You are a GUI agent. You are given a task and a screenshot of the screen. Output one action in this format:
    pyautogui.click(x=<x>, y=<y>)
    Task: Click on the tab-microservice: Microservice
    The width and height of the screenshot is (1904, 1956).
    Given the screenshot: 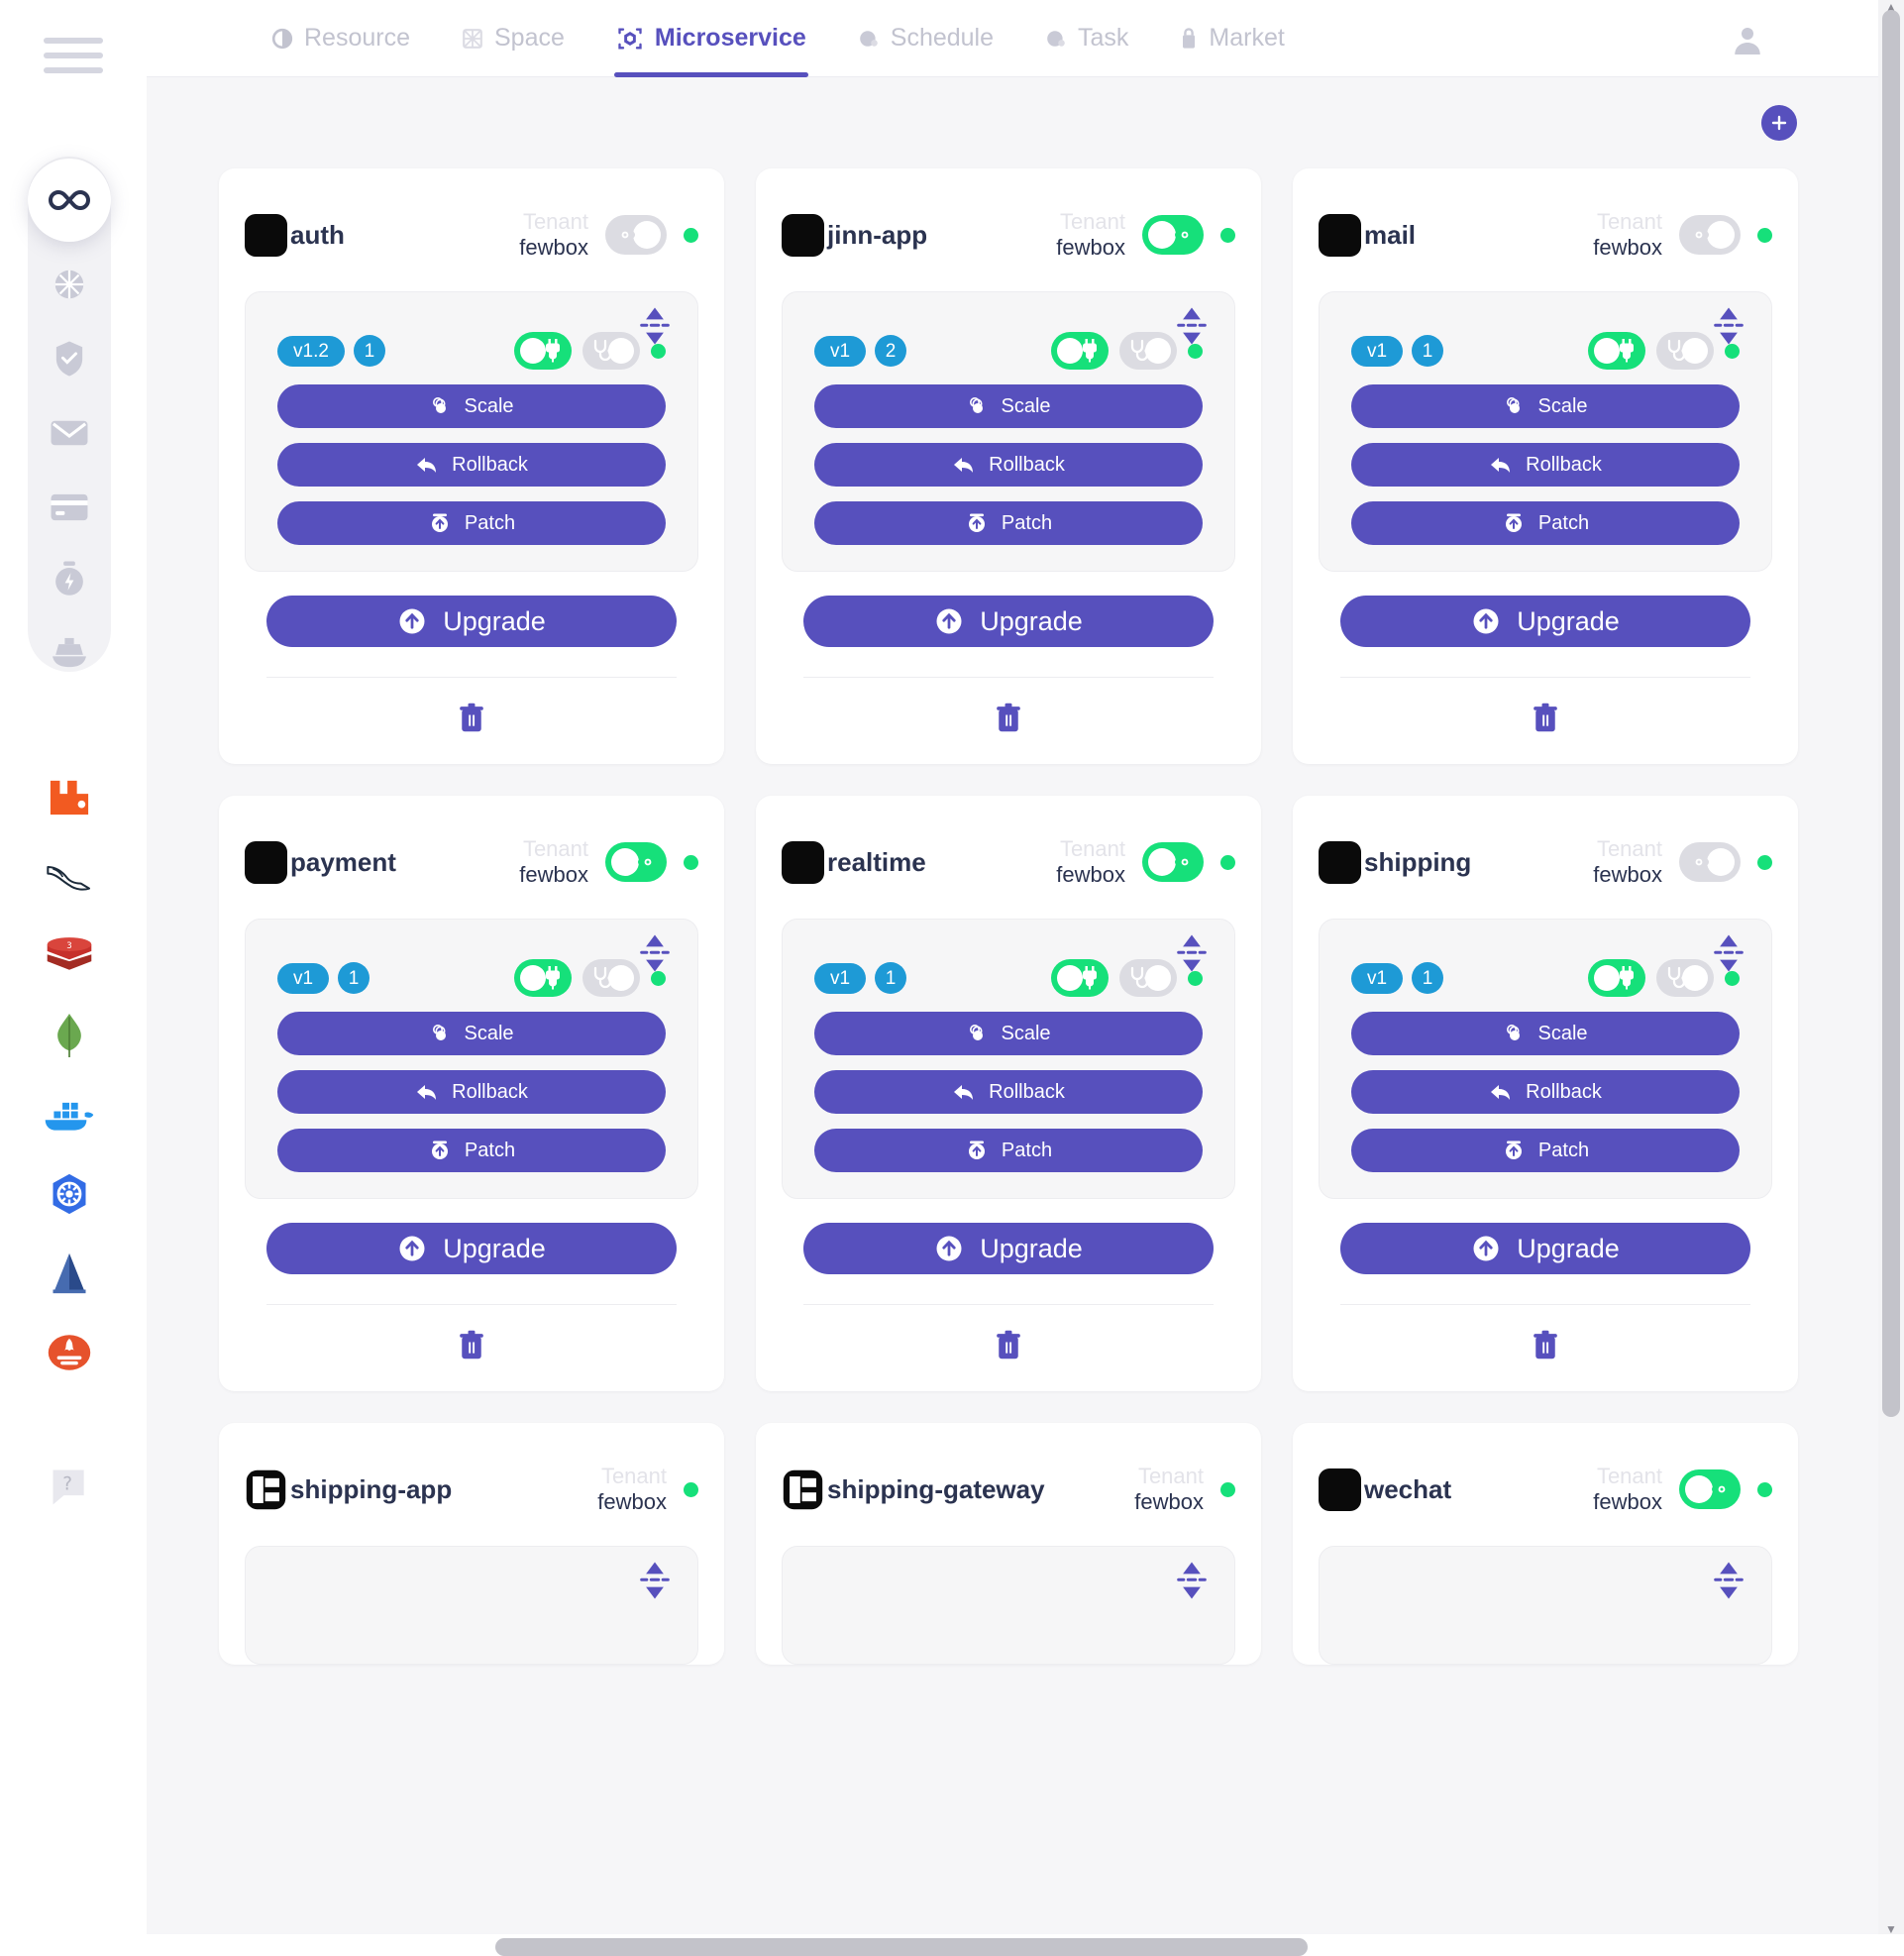 What is the action you would take?
    pyautogui.click(x=711, y=38)
    